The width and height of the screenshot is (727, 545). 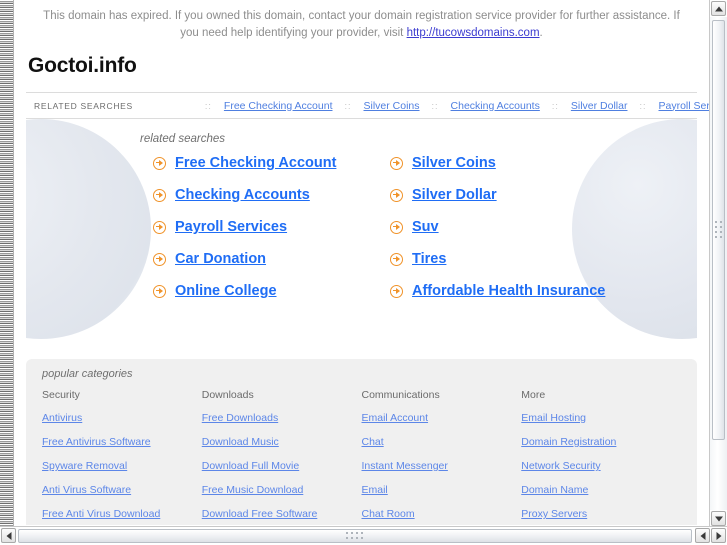 I want to click on notice-text-after-link: ., so click(x=541, y=33).